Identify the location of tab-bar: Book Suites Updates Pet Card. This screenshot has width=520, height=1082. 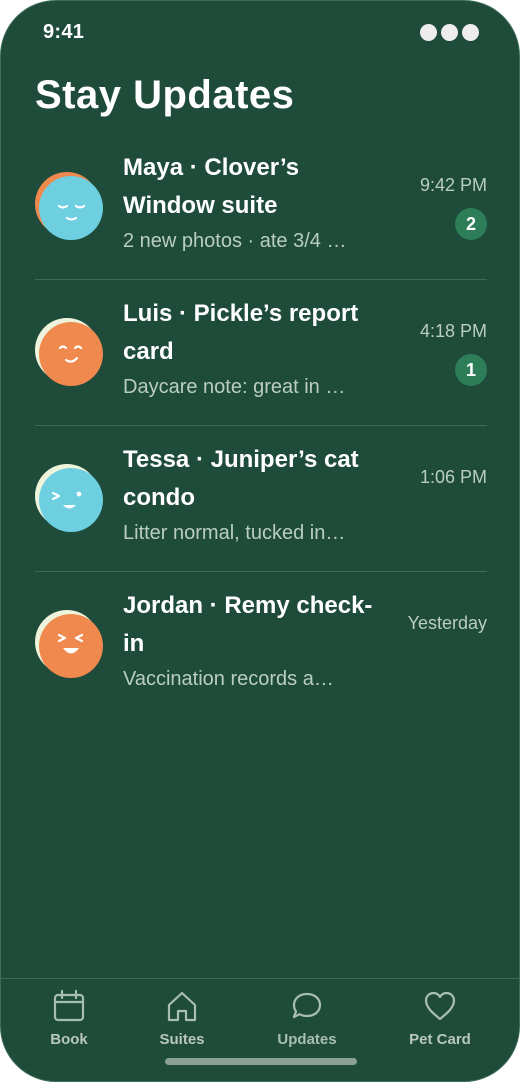
(260, 1029).